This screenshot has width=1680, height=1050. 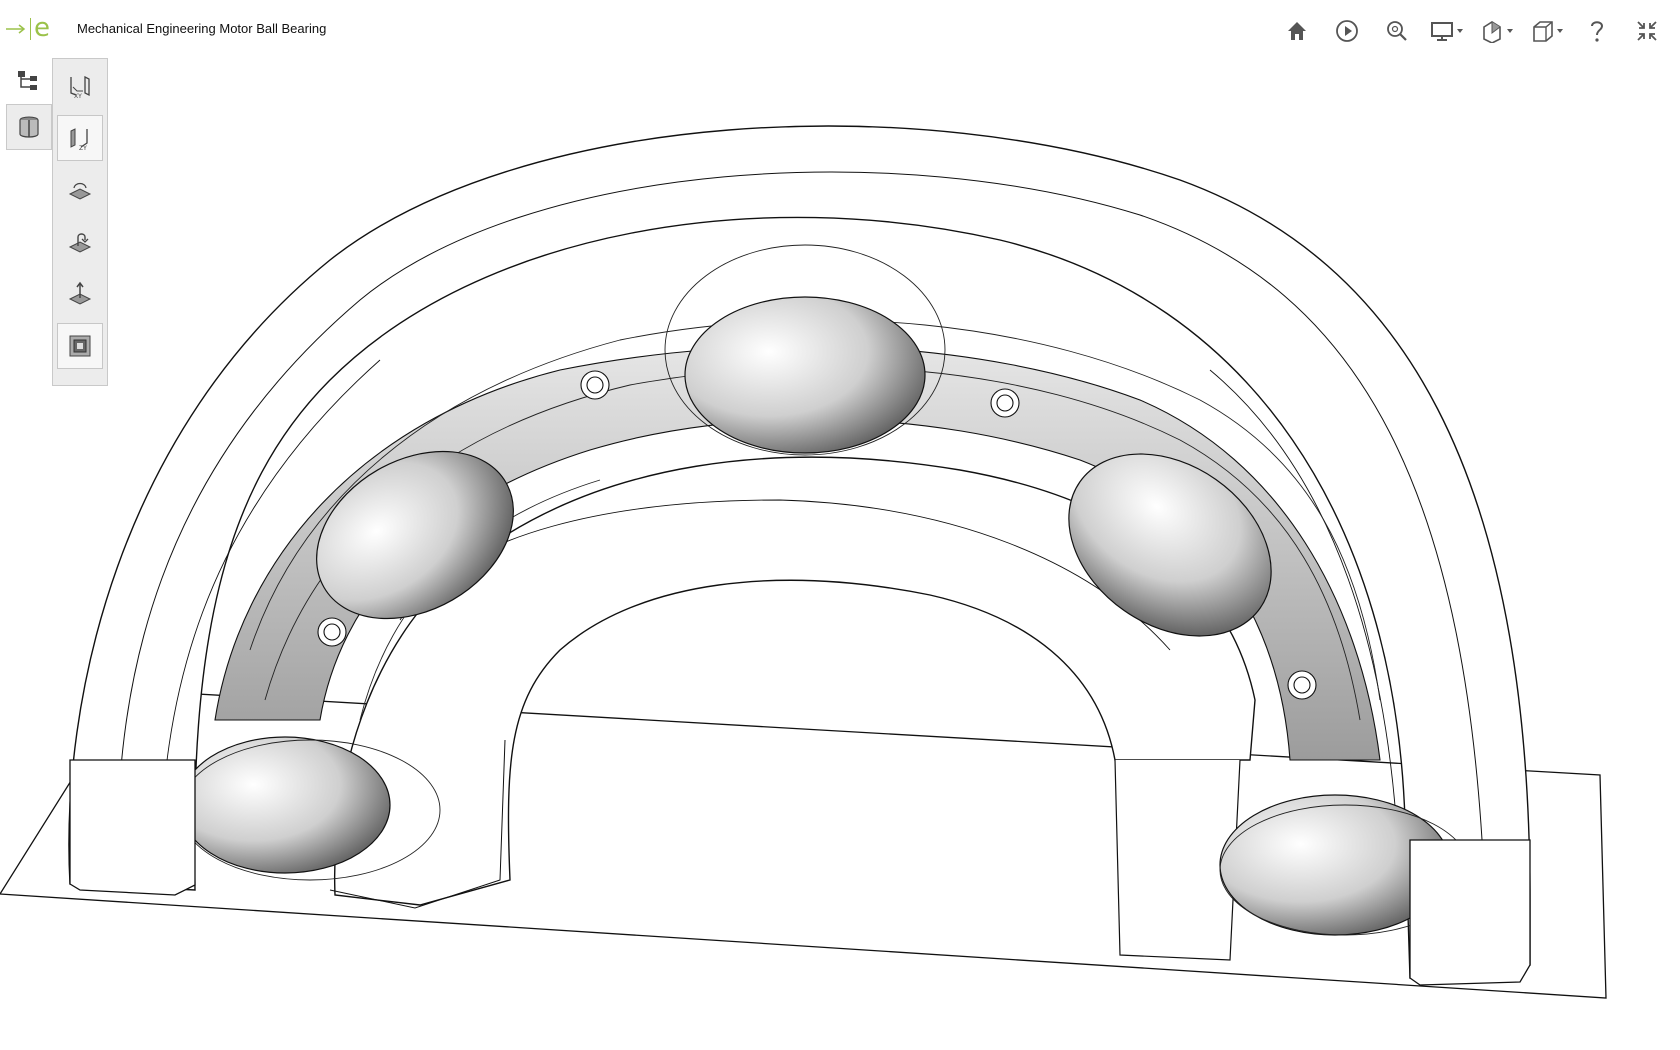 I want to click on zoom-fit-icon, so click(x=1397, y=31).